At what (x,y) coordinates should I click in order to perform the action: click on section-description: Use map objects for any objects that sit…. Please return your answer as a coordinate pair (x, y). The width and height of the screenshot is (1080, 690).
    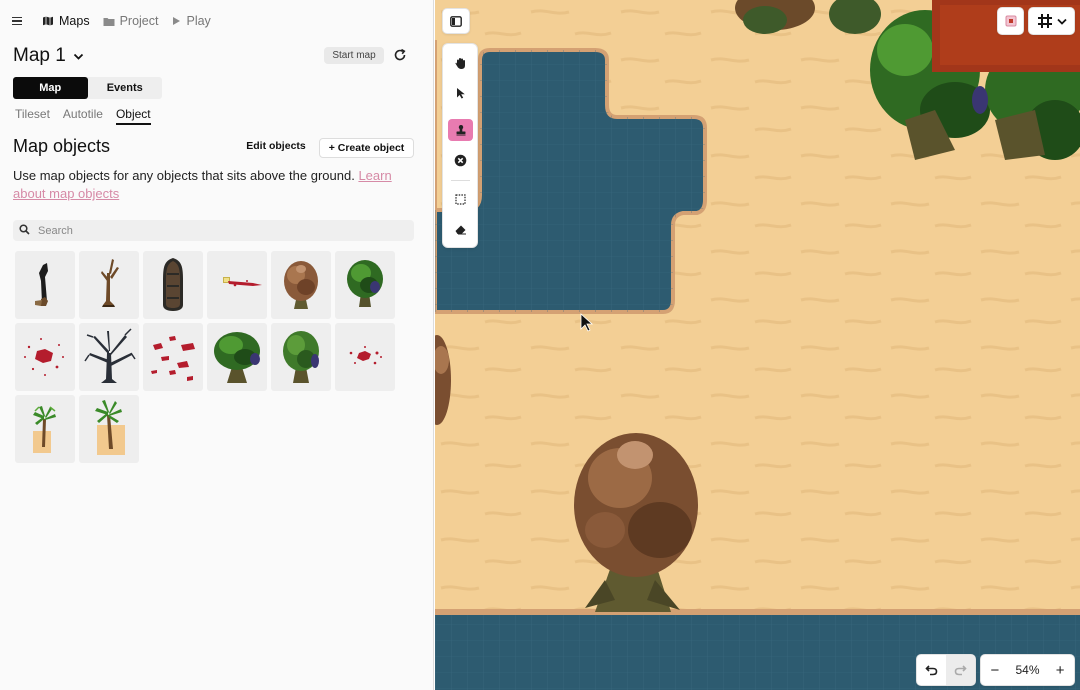
    Looking at the image, I should click on (215, 185).